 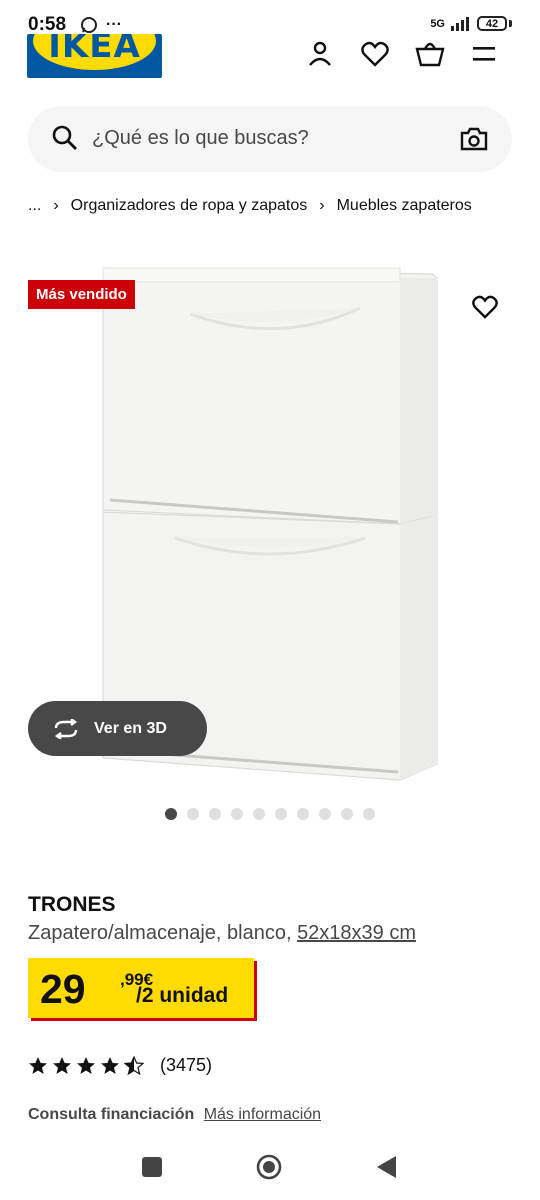 What do you see at coordinates (270, 814) in the screenshot?
I see `image-carousel-dots` at bounding box center [270, 814].